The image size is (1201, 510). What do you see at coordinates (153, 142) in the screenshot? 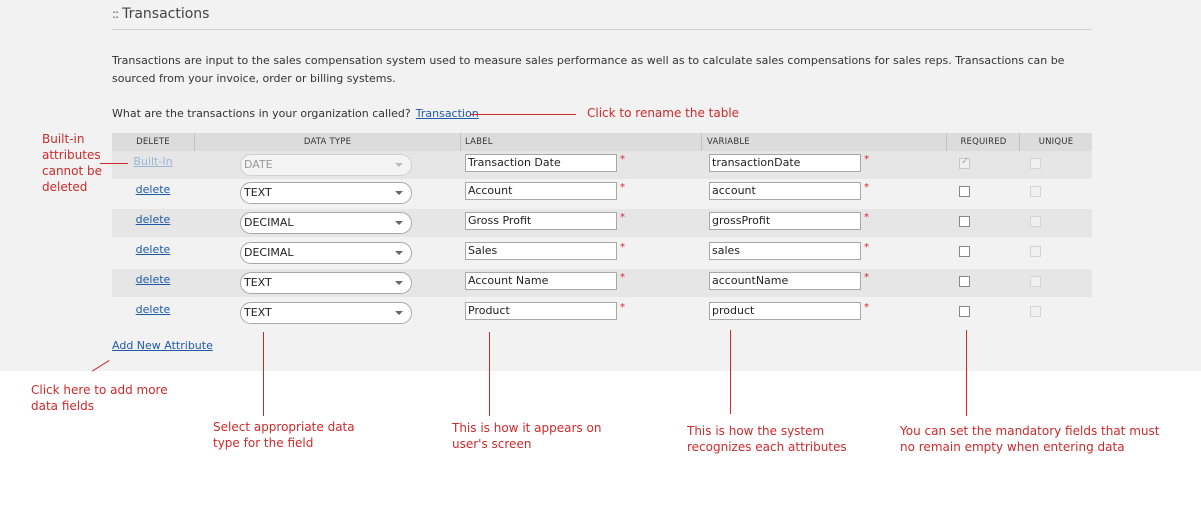
I see `header-delete: DELETE` at bounding box center [153, 142].